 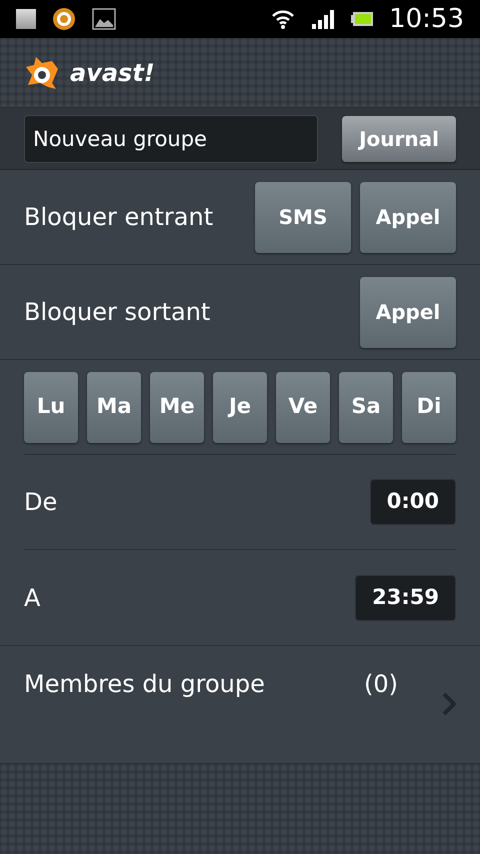 What do you see at coordinates (119, 217) in the screenshot?
I see `row-label: Bloquer entrant` at bounding box center [119, 217].